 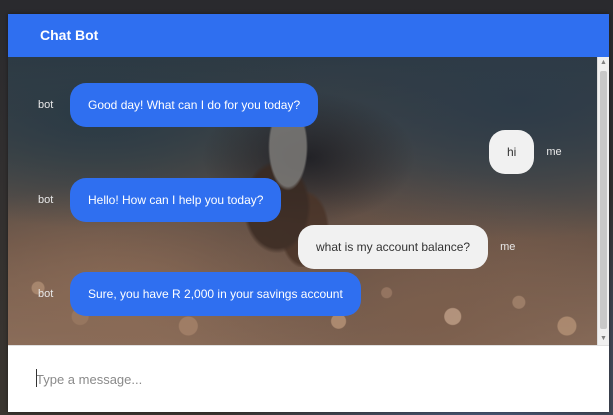 What do you see at coordinates (308, 35) in the screenshot?
I see `chat-header-title: Chat Bot` at bounding box center [308, 35].